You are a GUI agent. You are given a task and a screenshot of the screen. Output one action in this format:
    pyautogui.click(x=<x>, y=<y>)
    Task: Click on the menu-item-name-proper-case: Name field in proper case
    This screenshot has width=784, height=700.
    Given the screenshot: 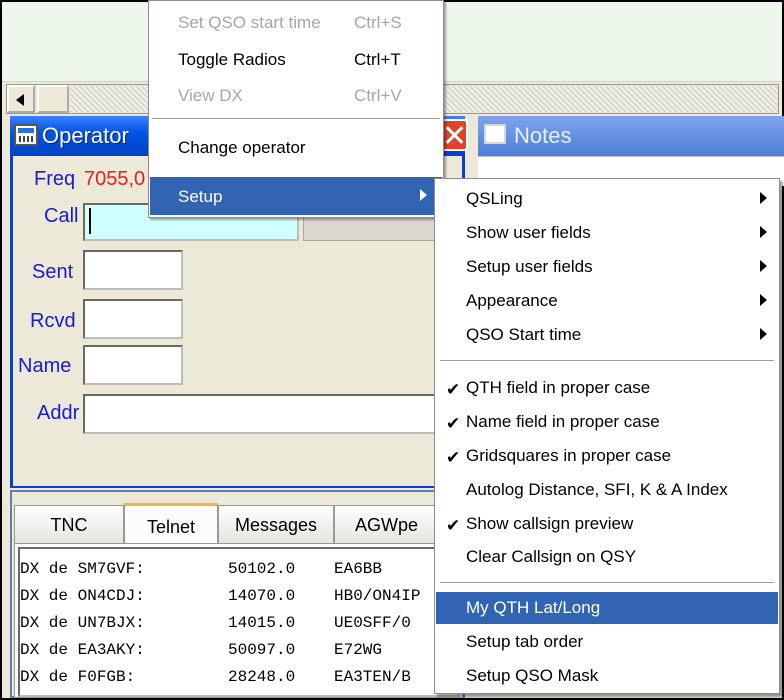 What is the action you would take?
    pyautogui.click(x=563, y=422)
    